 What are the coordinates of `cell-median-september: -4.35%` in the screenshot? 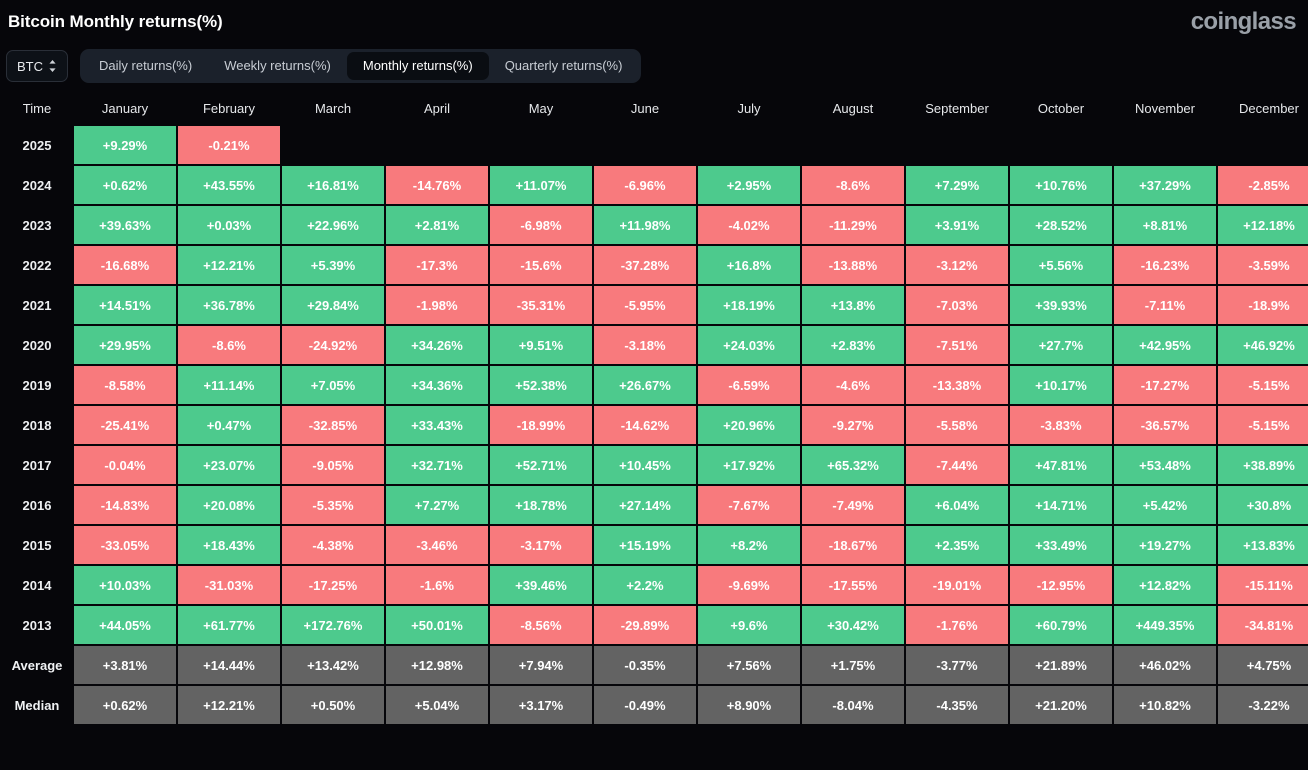 It's located at (957, 705).